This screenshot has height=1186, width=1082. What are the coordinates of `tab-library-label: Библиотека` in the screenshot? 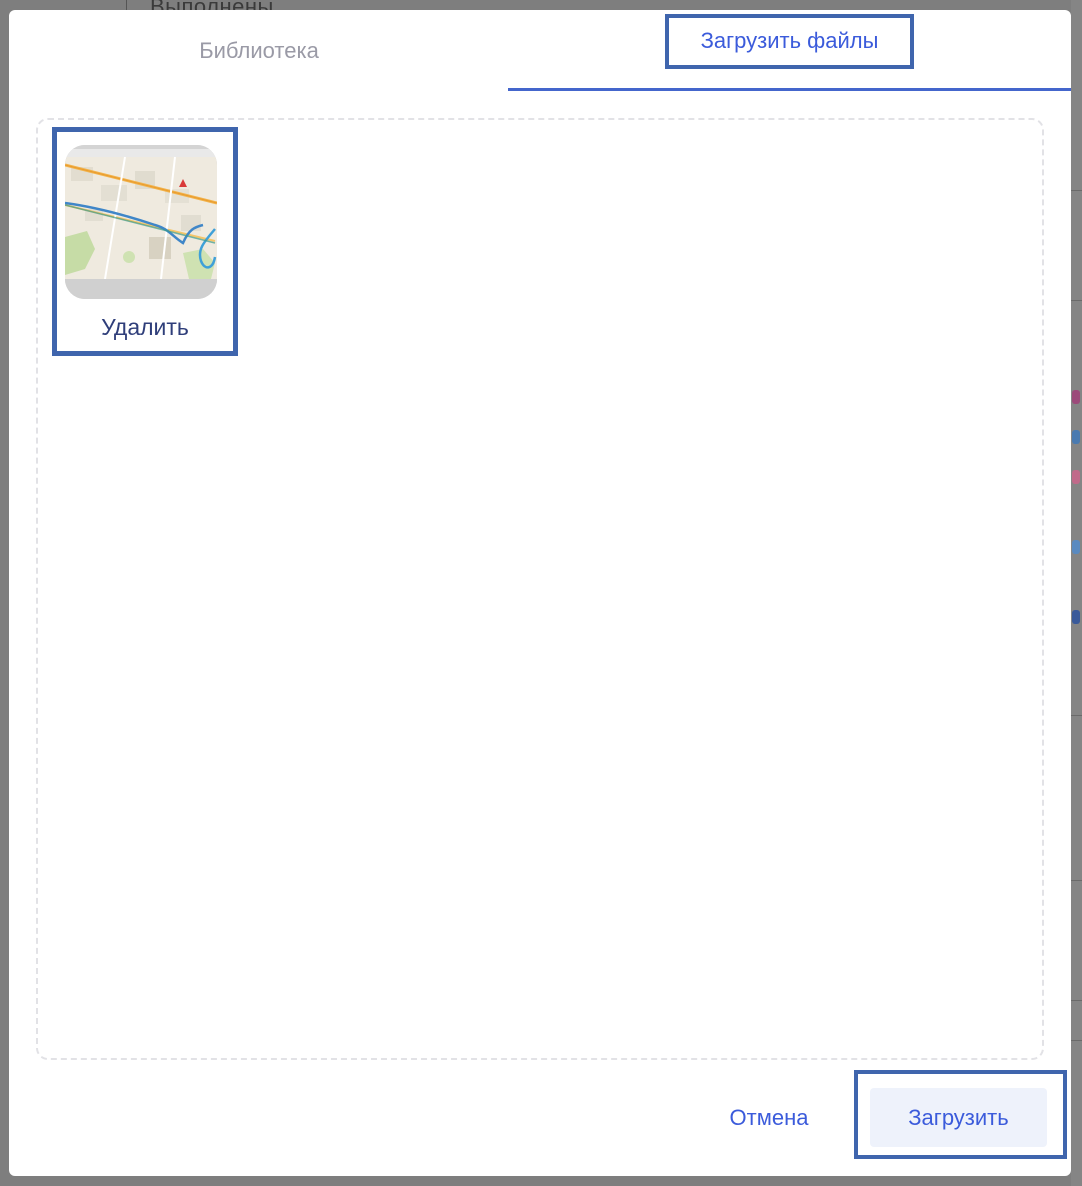 It's located at (259, 50).